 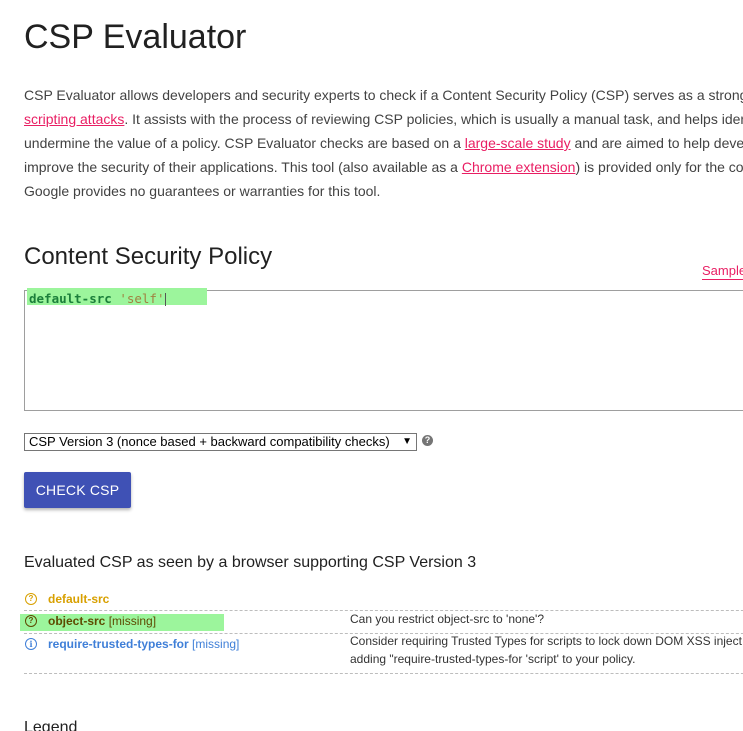 What do you see at coordinates (118, 644) in the screenshot?
I see `directive-label: require-trusted-types-for` at bounding box center [118, 644].